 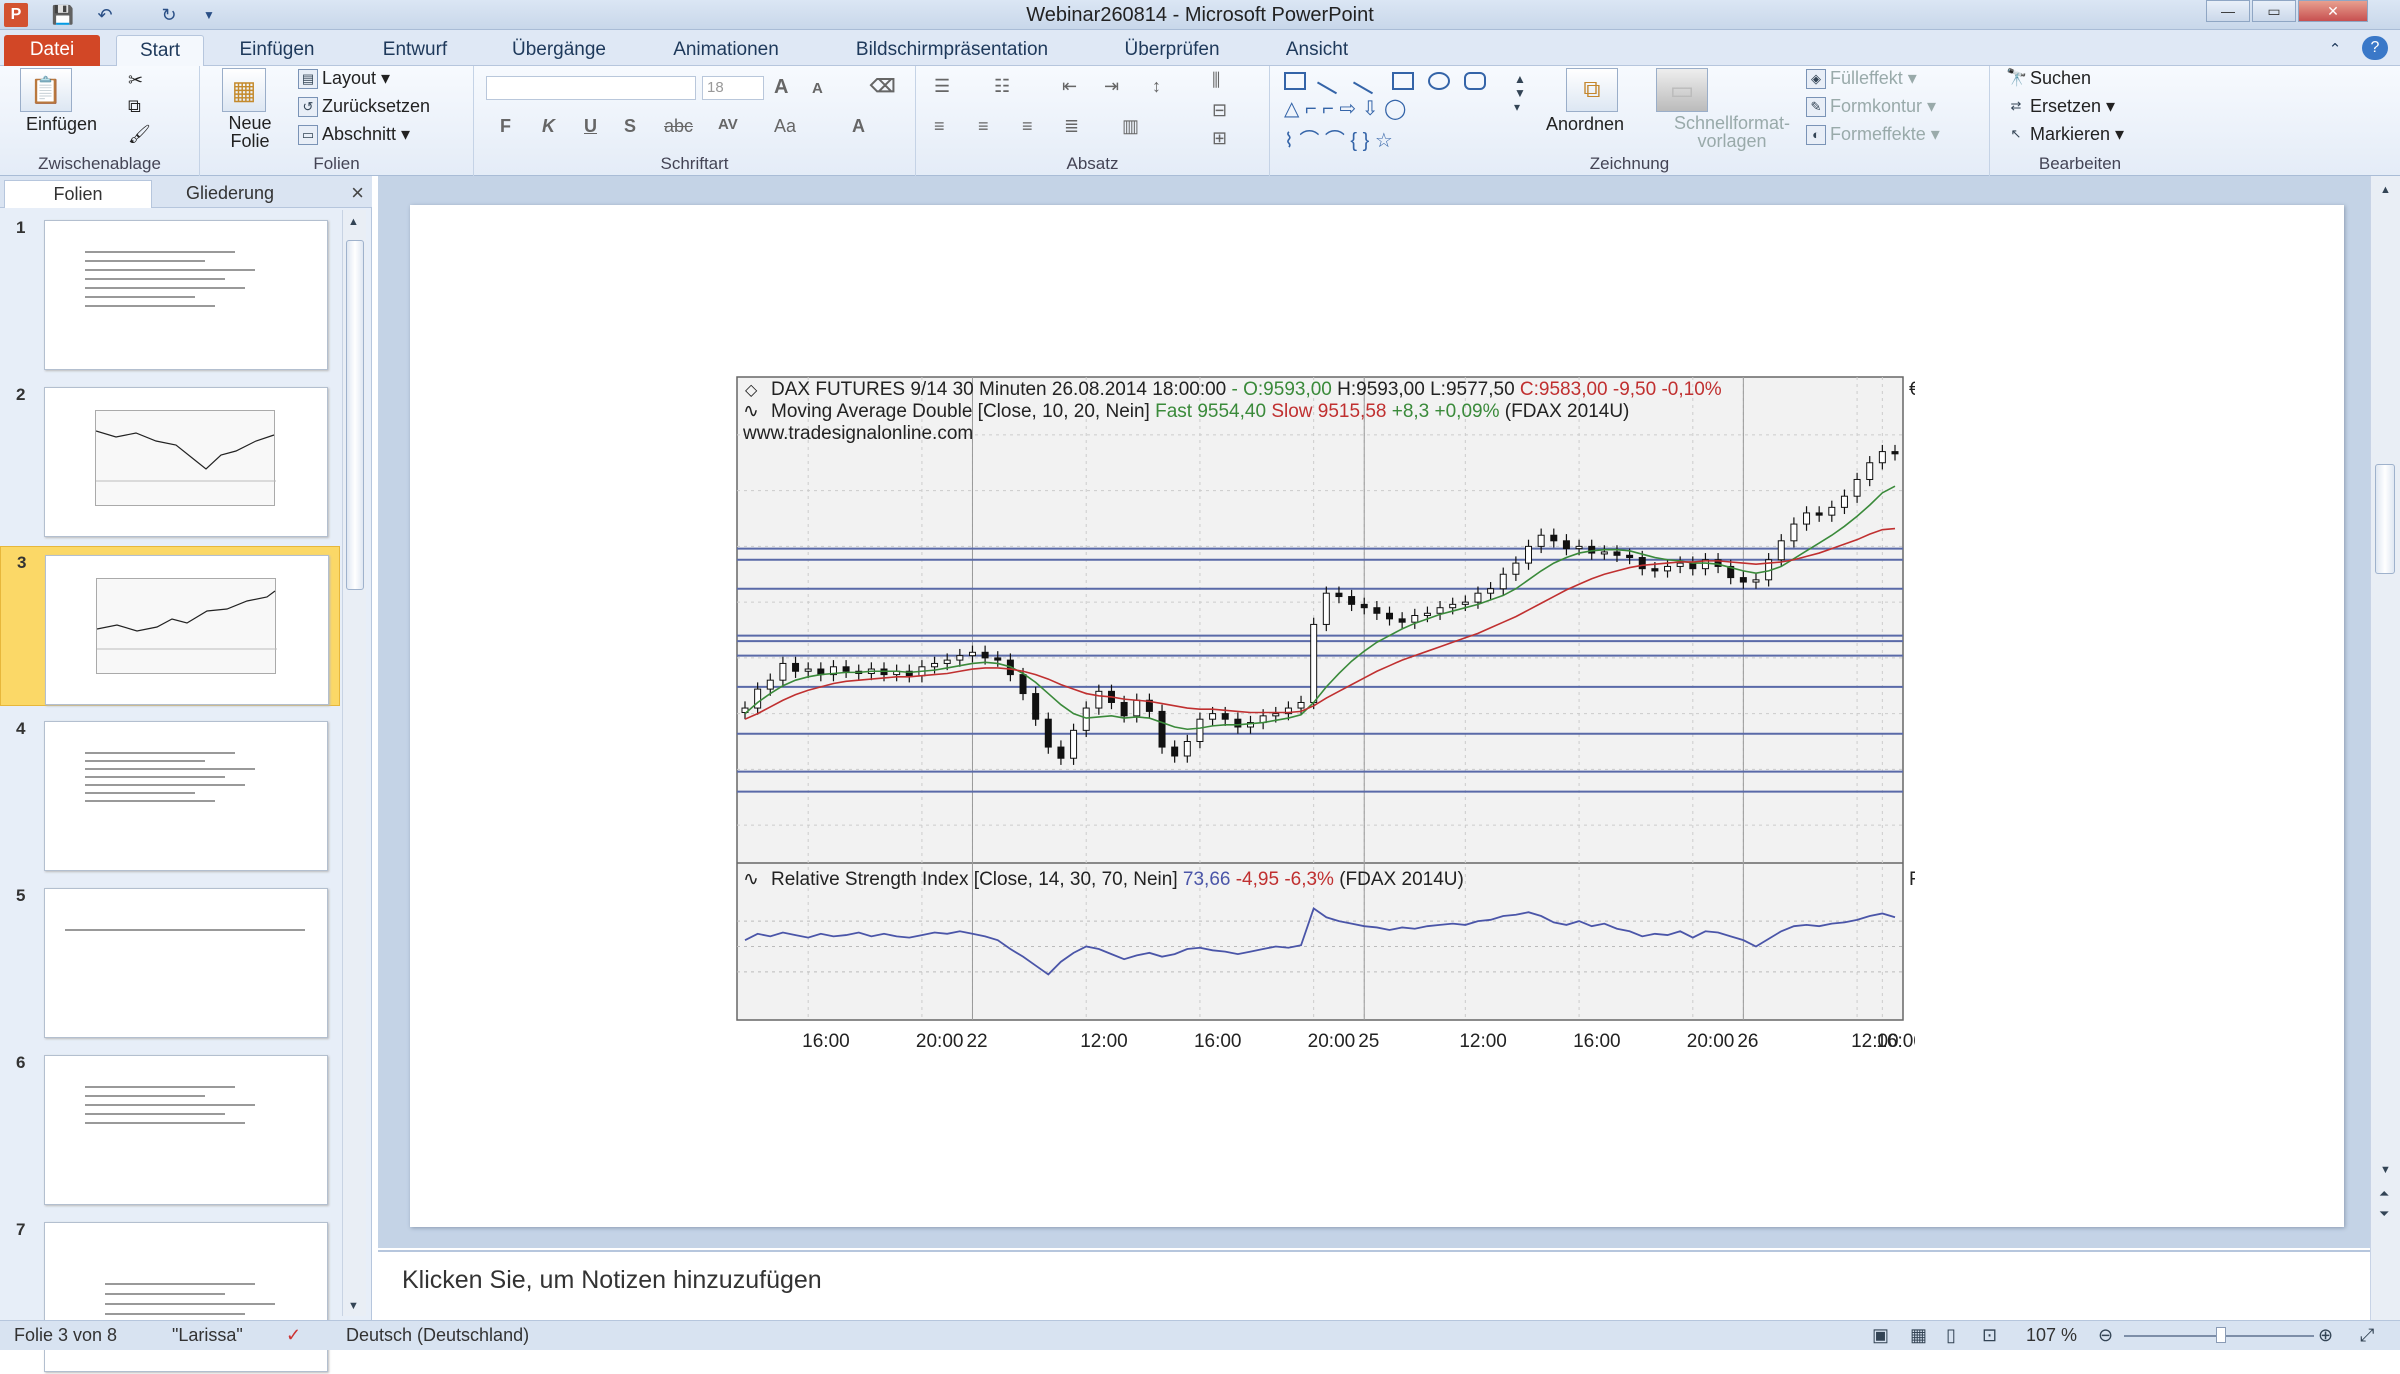 I want to click on tab-outline: Gliederung, so click(x=230, y=194).